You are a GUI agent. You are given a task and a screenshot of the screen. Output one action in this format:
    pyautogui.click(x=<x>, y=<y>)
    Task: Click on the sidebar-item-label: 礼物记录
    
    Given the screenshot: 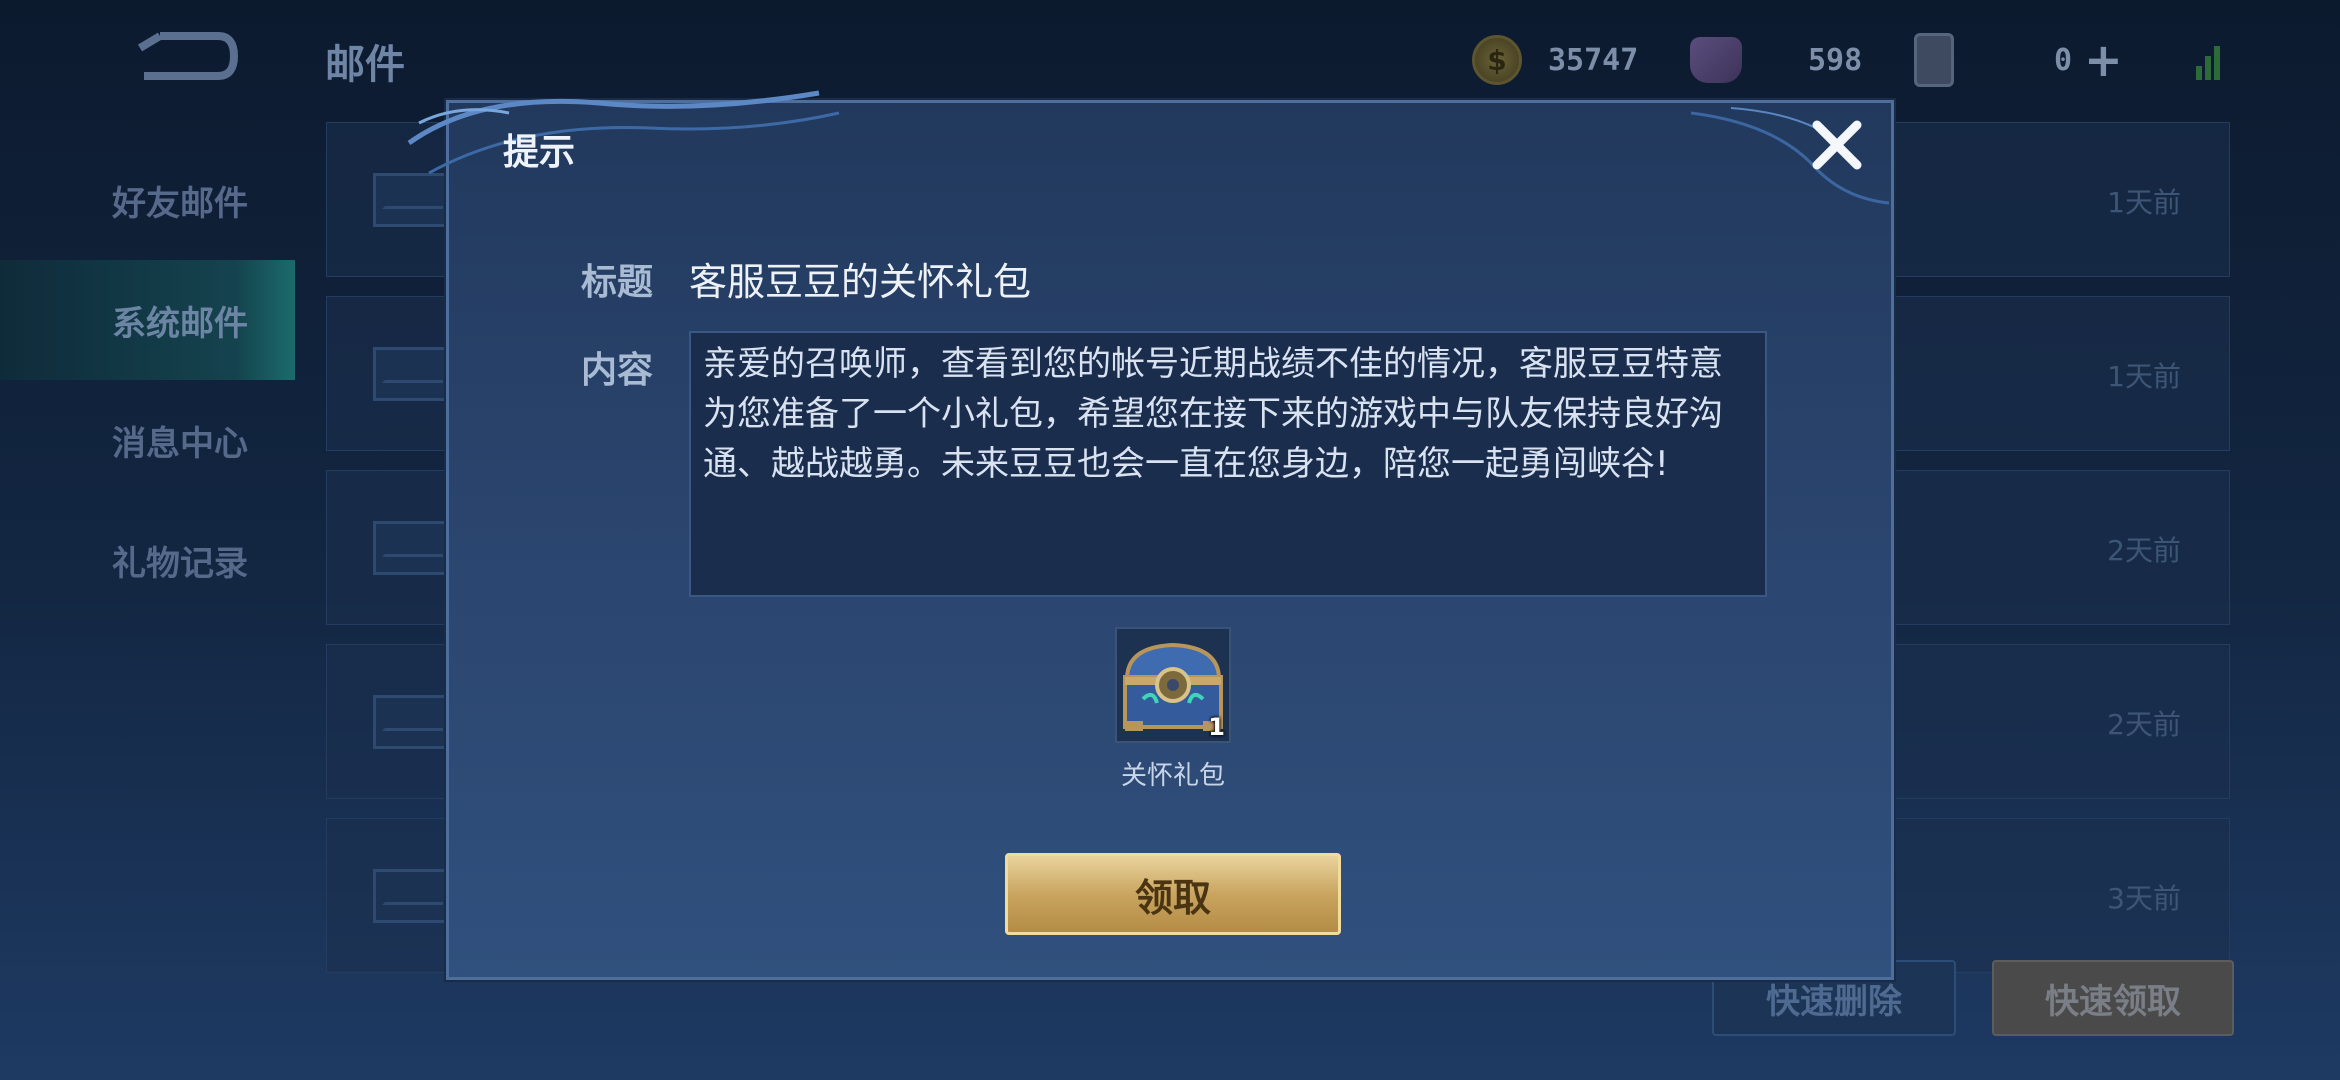 What is the action you would take?
    pyautogui.click(x=180, y=563)
    